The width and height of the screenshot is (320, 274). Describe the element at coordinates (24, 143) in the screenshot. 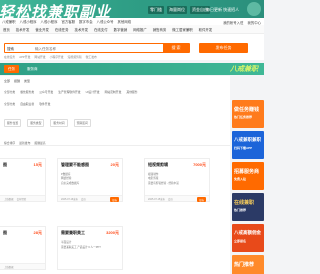

I see `sort-option: 最新发布` at that location.